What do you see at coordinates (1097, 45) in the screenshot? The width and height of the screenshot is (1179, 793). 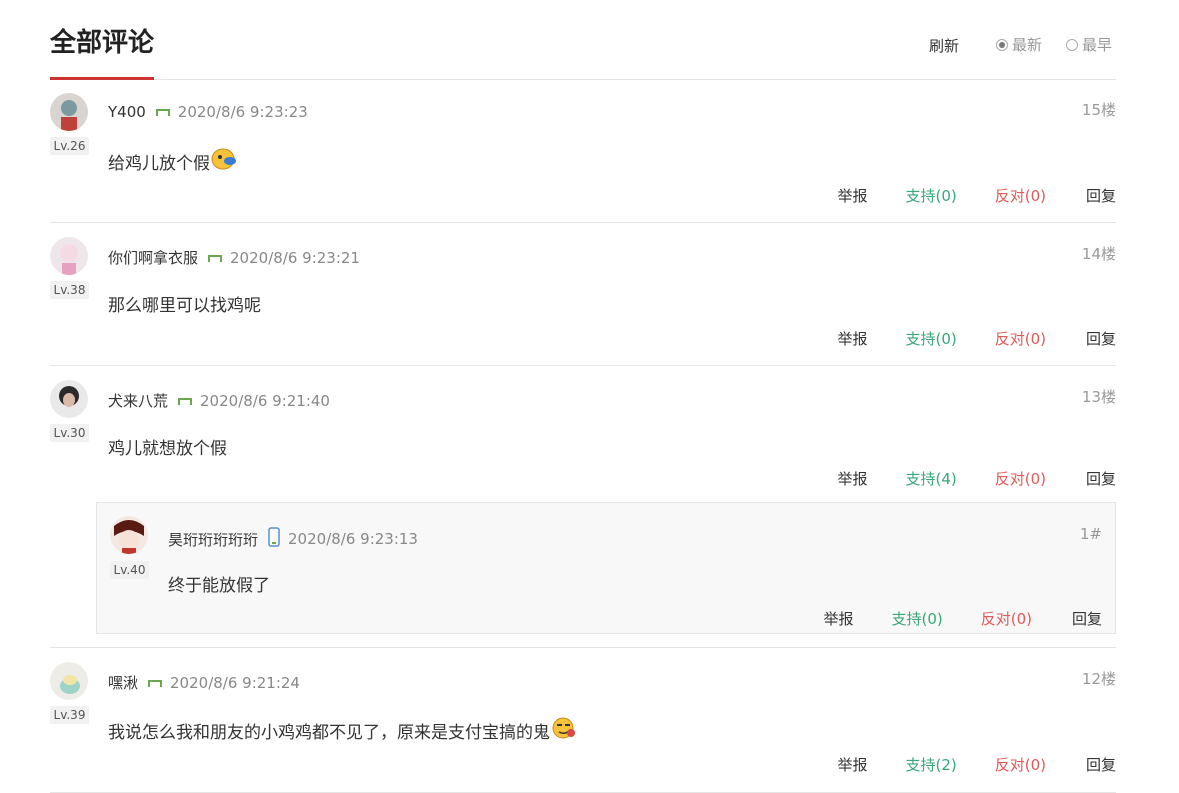 I see `sort-earliest-label: 最早` at bounding box center [1097, 45].